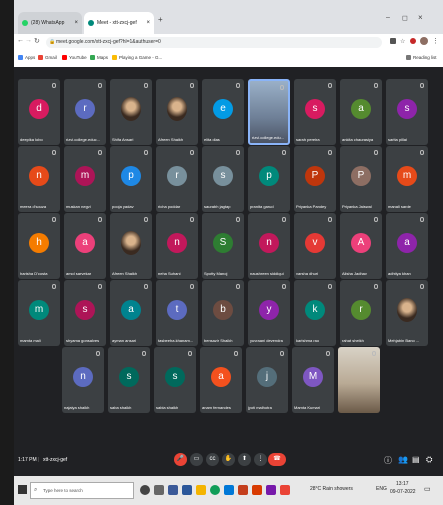 Image resolution: width=443 pixels, height=505 pixels. I want to click on powerpoint-icon, so click(243, 490).